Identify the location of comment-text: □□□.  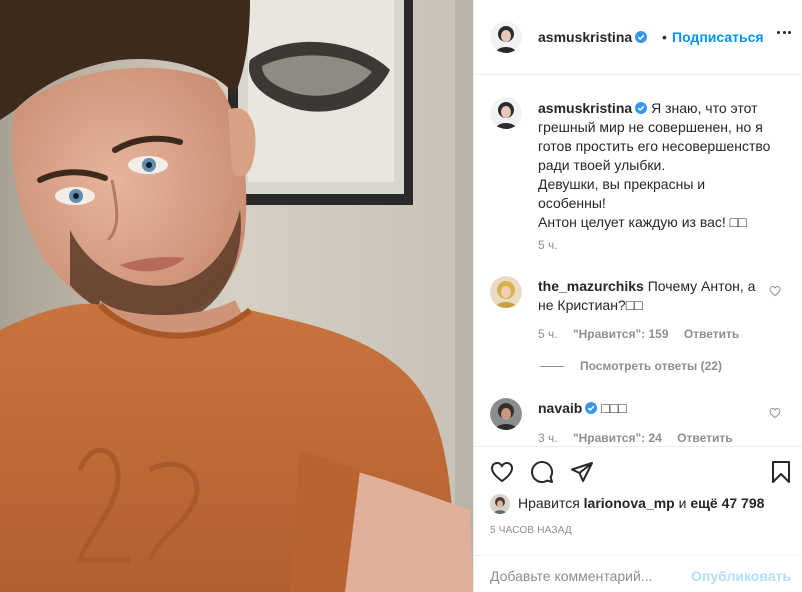
(614, 408).